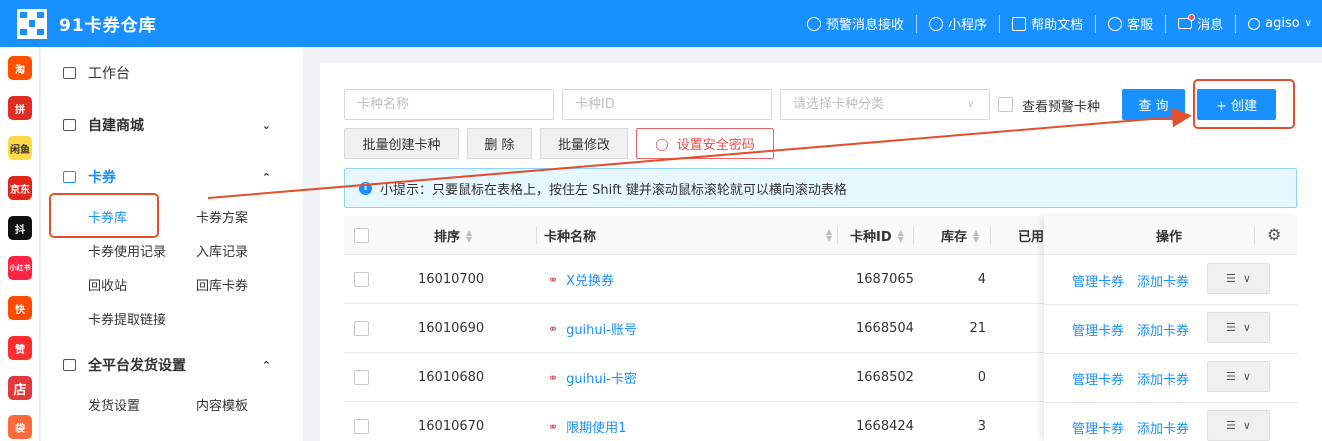 This screenshot has width=1322, height=441. I want to click on query-button: 查 询, so click(1153, 104).